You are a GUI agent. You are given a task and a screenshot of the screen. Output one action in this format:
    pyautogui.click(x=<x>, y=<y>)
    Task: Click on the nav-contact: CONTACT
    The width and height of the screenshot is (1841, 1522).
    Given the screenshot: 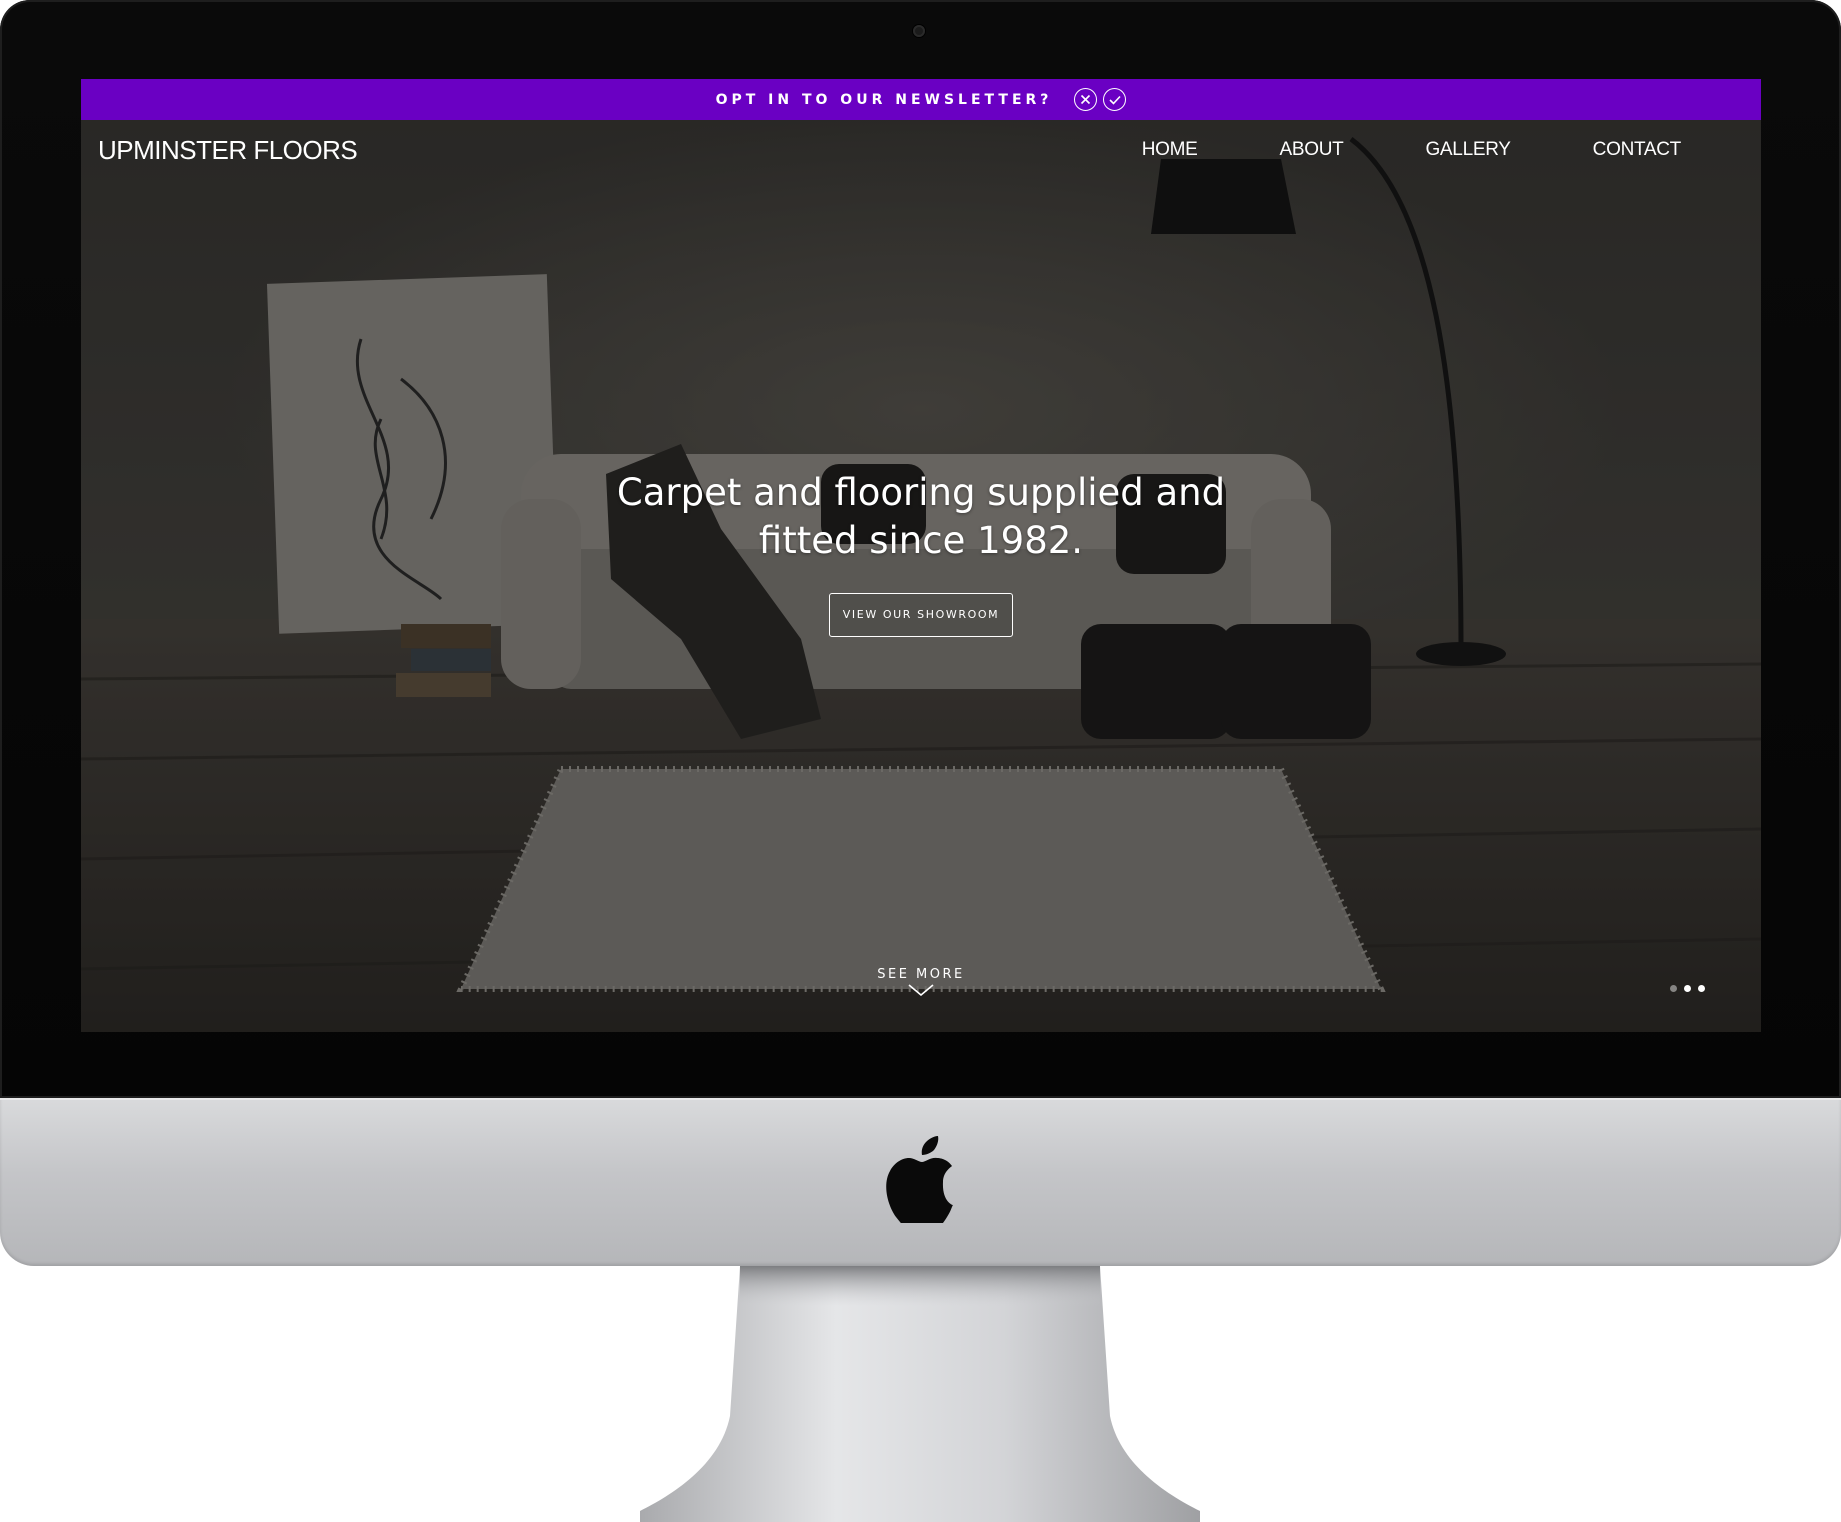 What is the action you would take?
    pyautogui.click(x=1637, y=150)
    